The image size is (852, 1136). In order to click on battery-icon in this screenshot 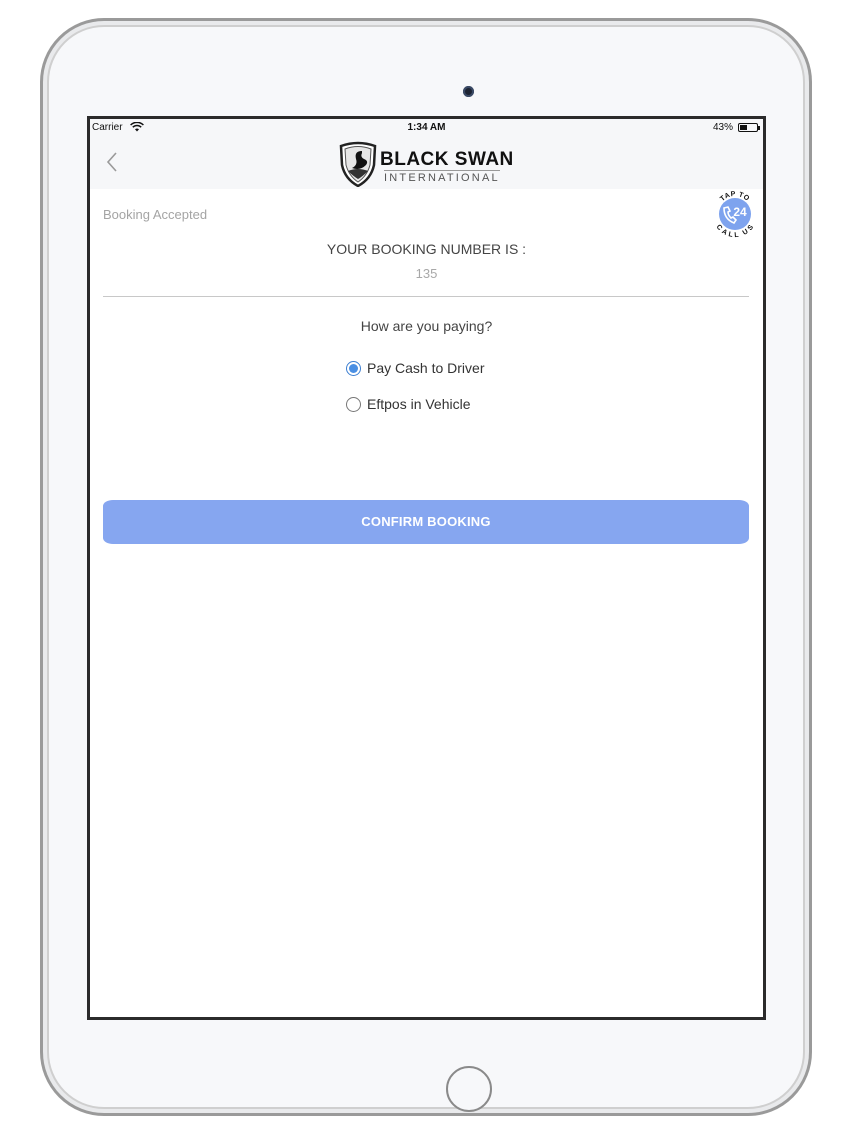, I will do `click(749, 127)`.